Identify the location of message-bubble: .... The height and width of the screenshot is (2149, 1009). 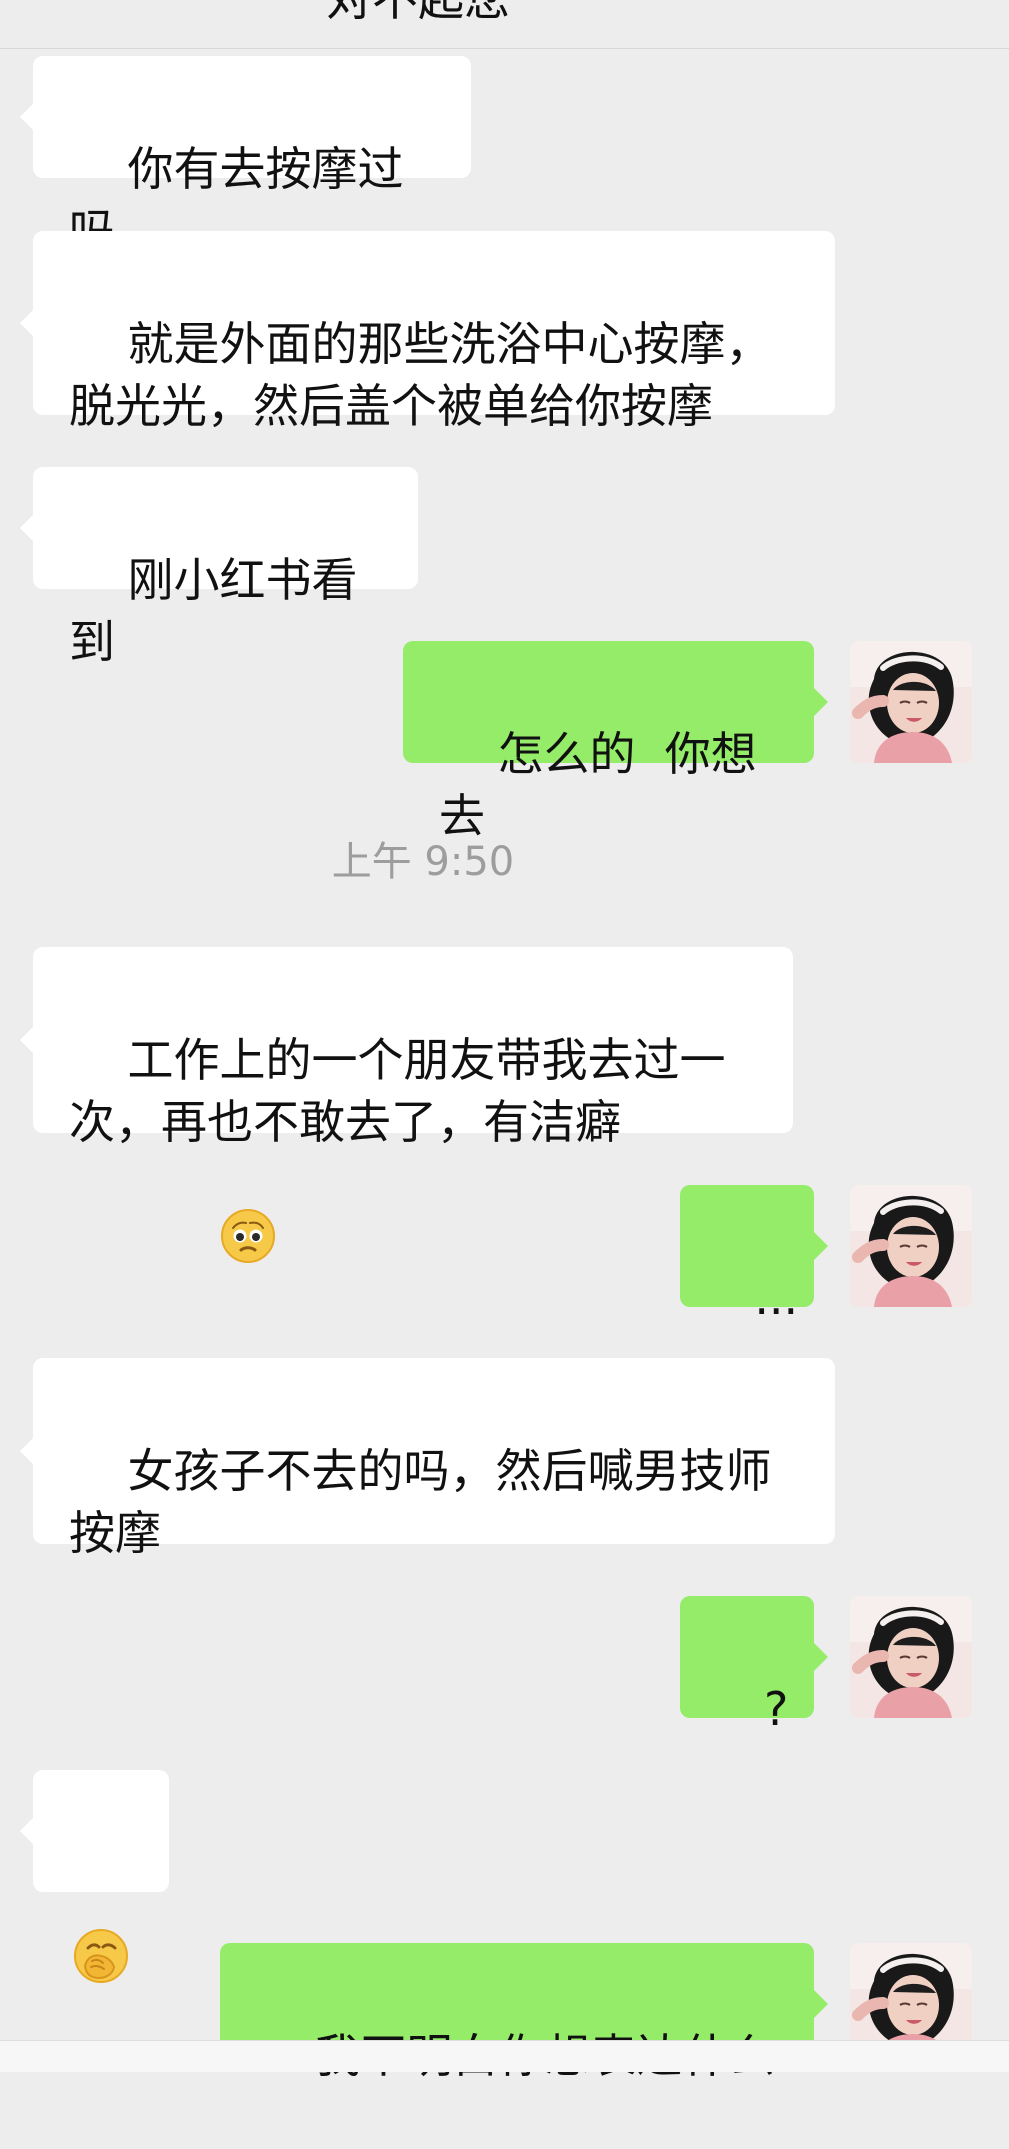
(754, 1255).